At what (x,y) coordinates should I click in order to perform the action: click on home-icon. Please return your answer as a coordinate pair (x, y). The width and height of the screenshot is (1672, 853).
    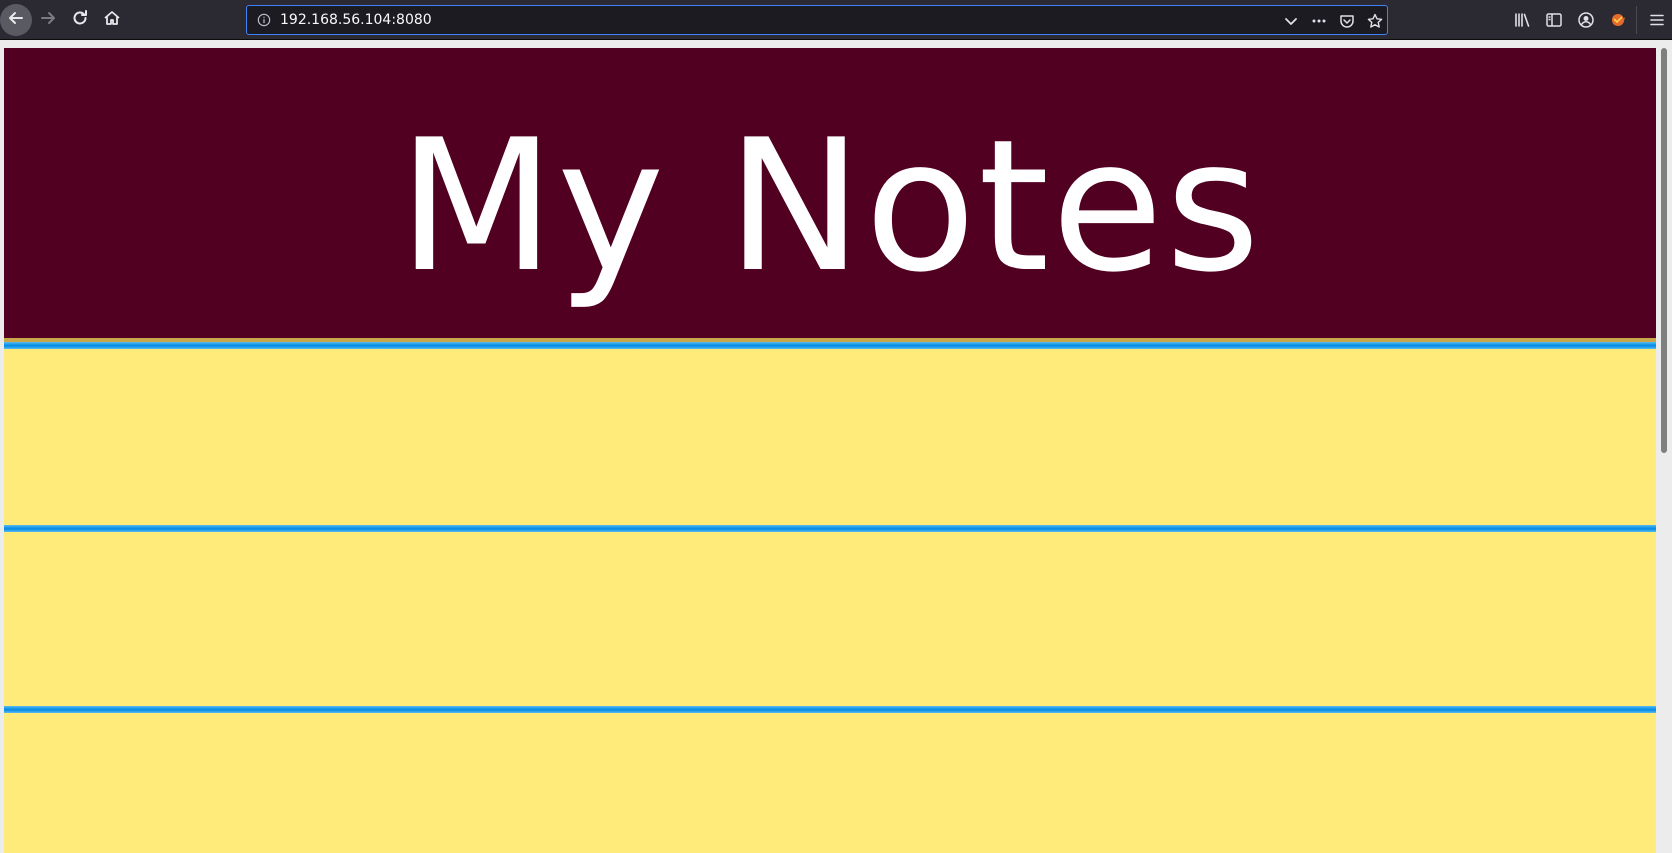
    Looking at the image, I should click on (112, 20).